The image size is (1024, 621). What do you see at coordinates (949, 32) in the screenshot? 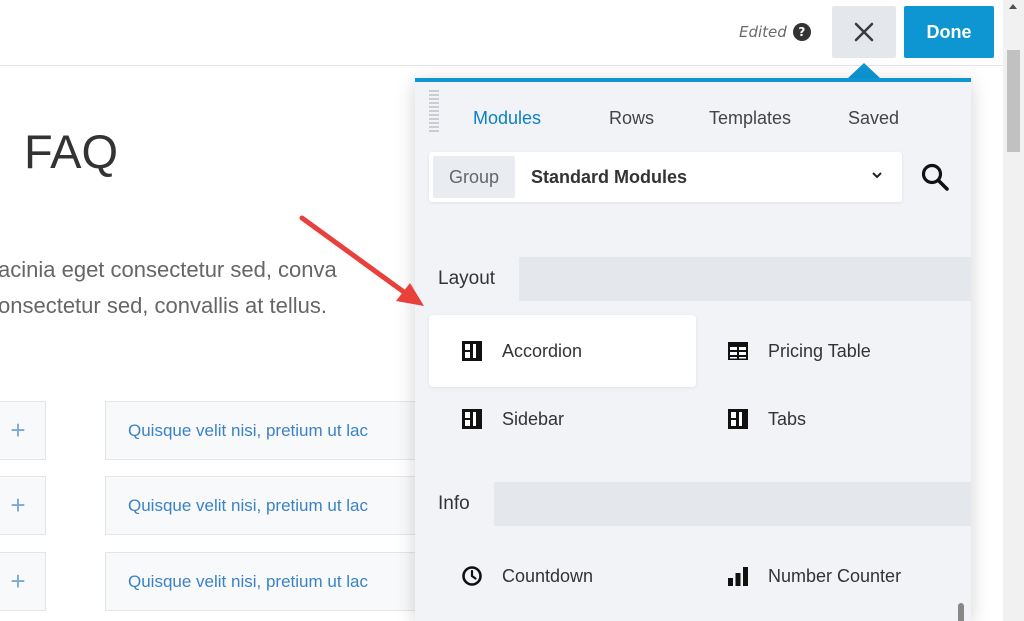
I see `done-button: Done` at bounding box center [949, 32].